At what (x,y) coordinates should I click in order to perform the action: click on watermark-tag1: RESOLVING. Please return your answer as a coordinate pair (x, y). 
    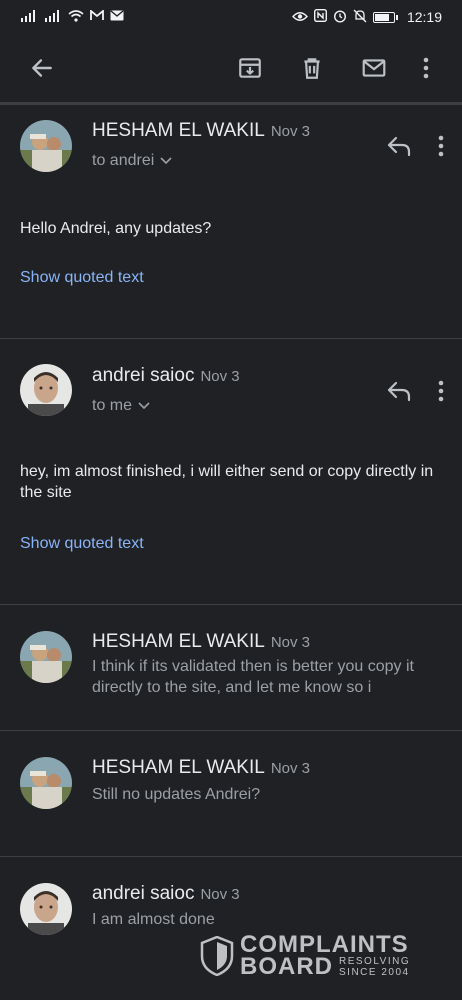
    Looking at the image, I should click on (375, 961).